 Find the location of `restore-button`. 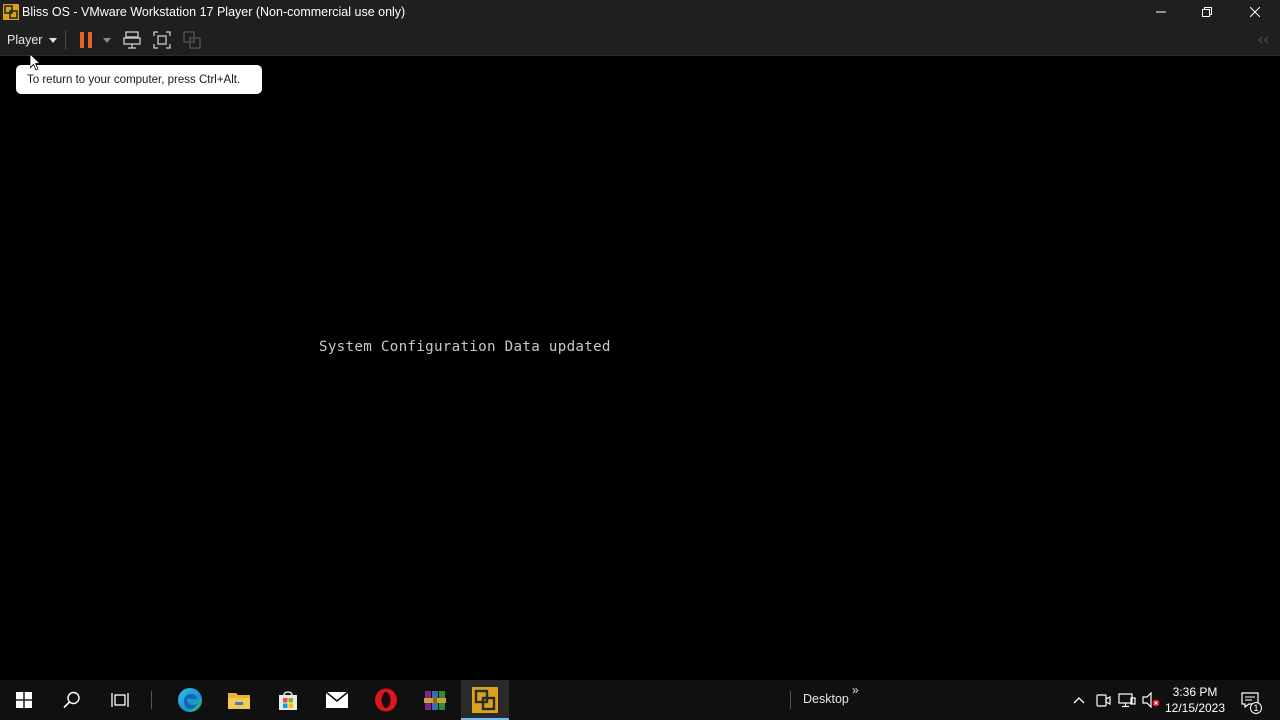

restore-button is located at coordinates (1207, 12).